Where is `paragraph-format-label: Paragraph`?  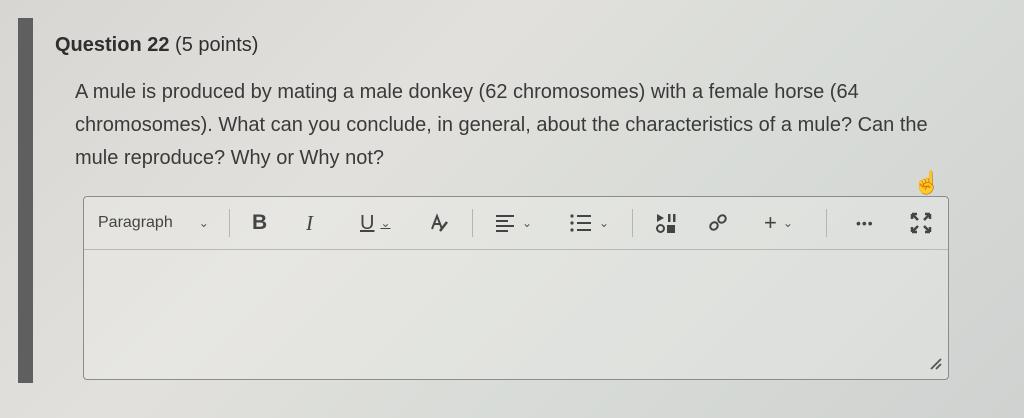 paragraph-format-label: Paragraph is located at coordinates (135, 222).